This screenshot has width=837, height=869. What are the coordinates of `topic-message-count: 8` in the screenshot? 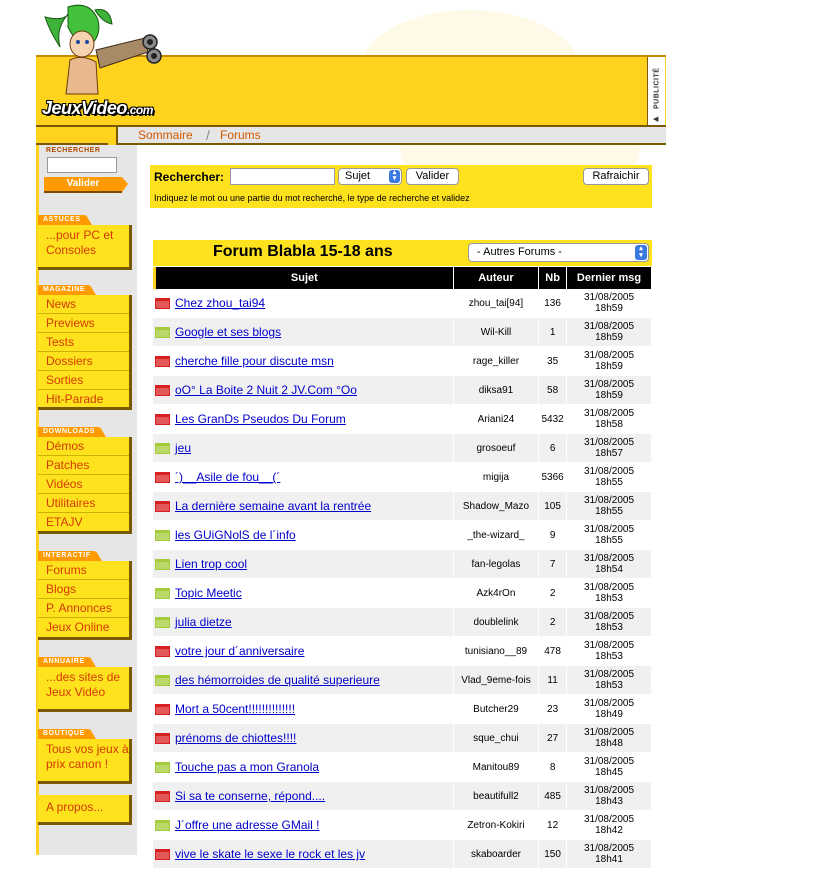 It's located at (553, 767).